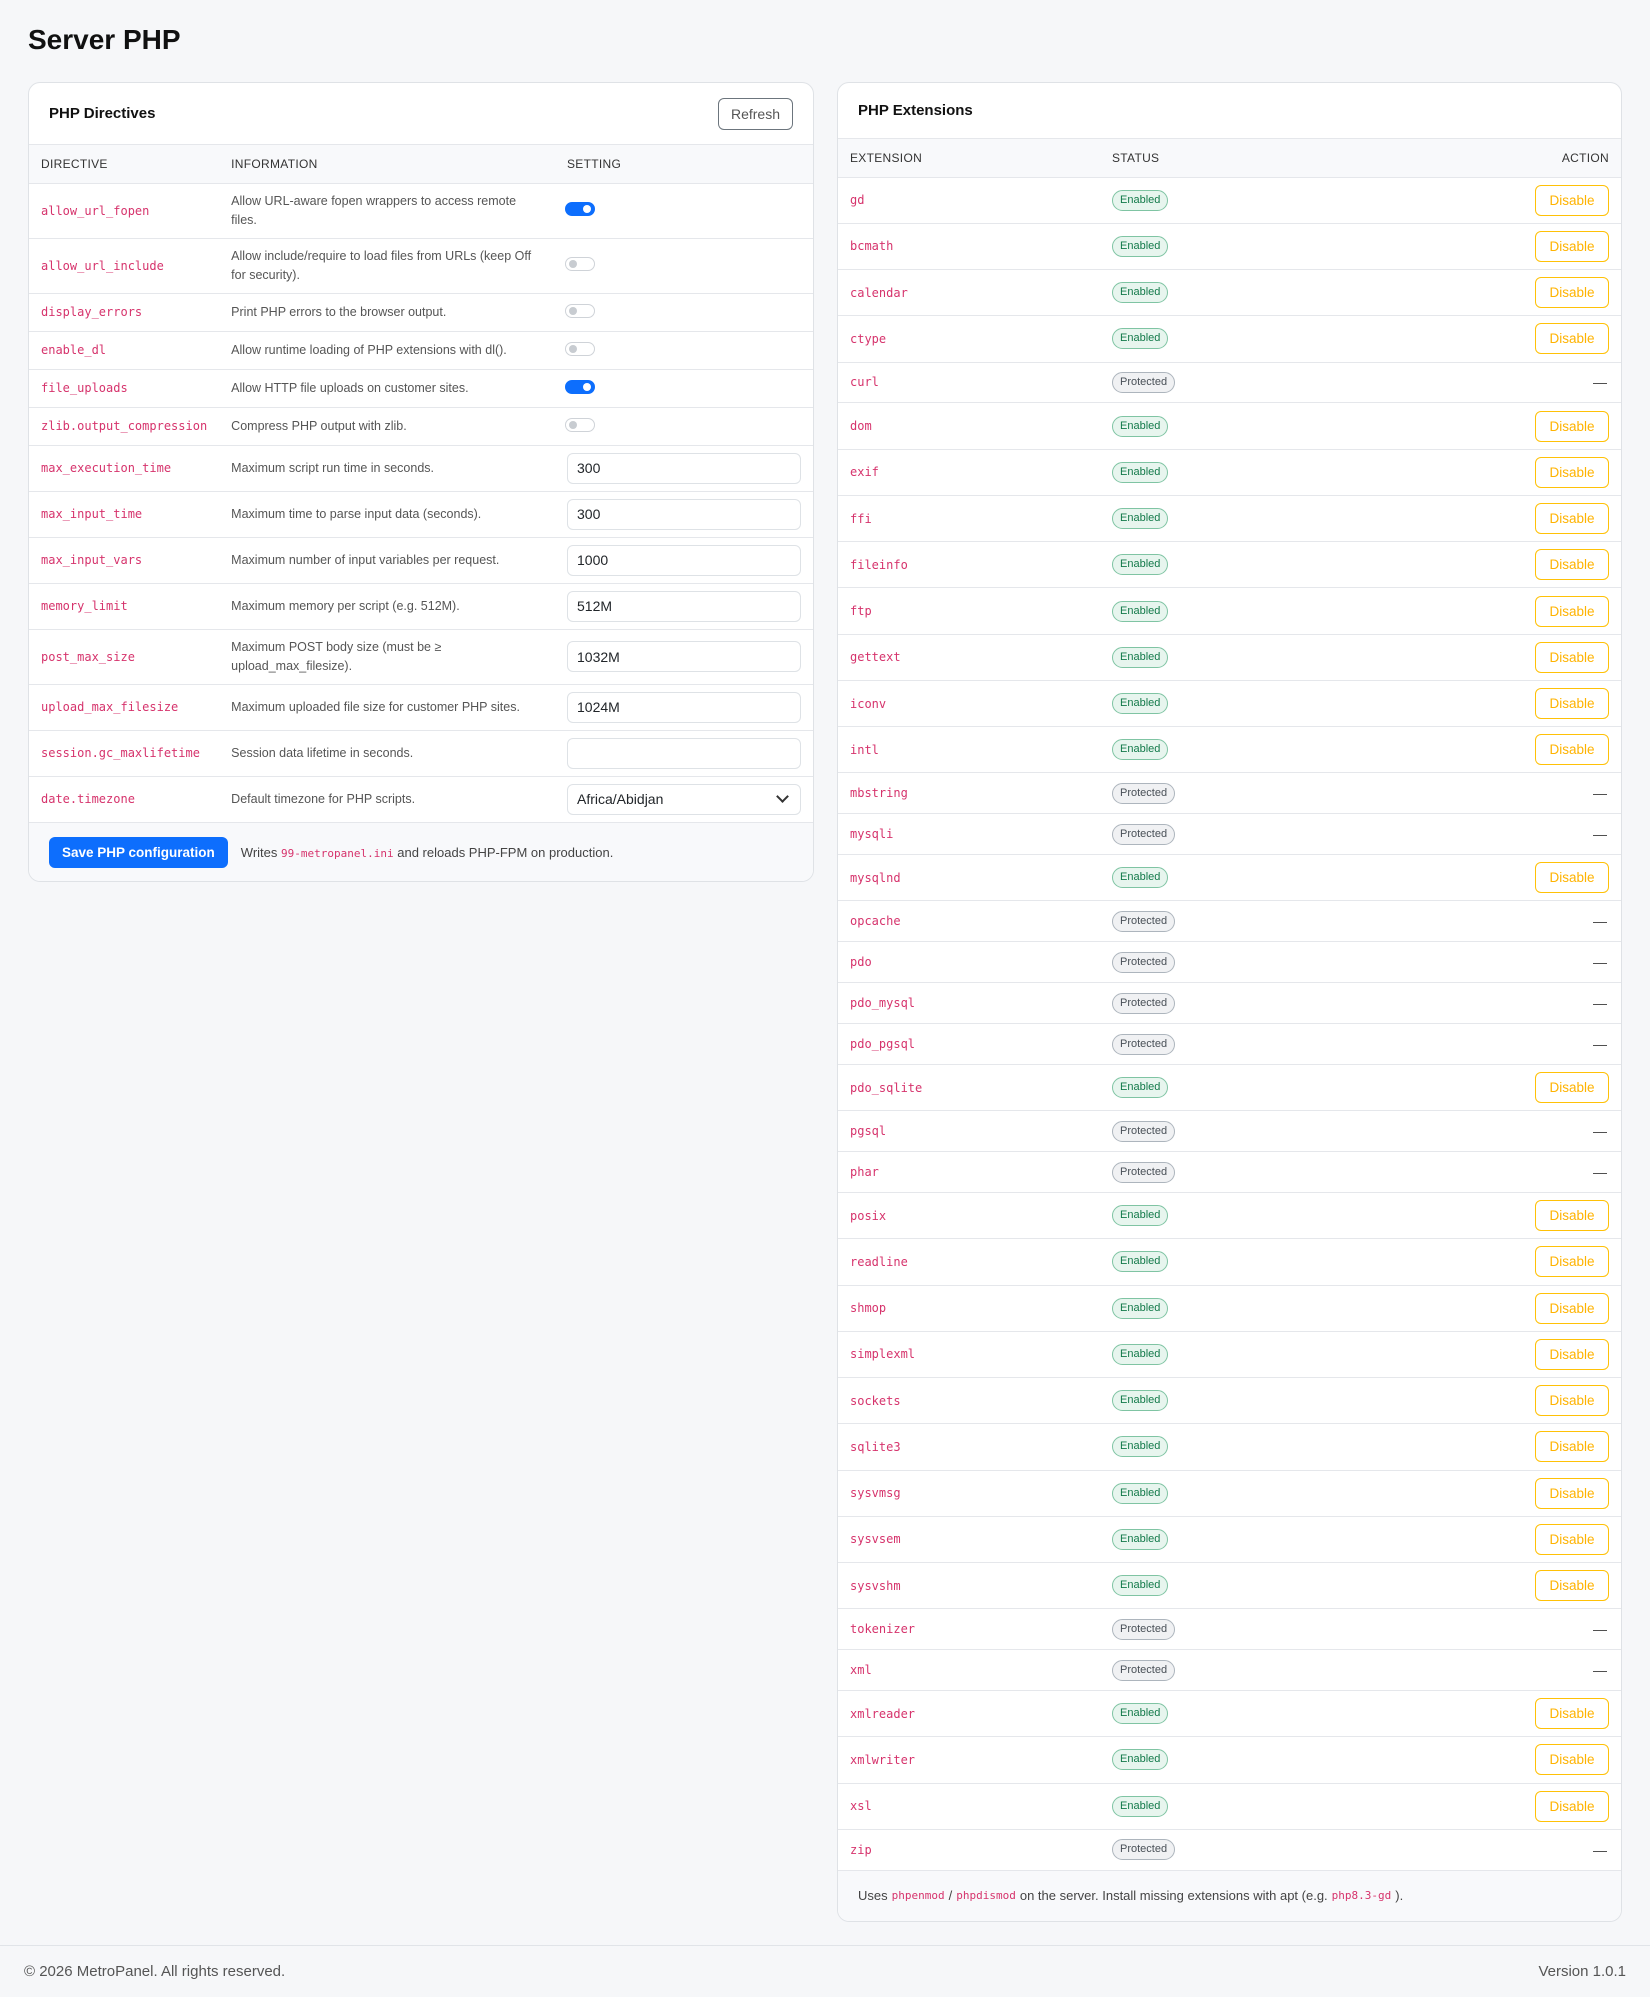 The height and width of the screenshot is (1997, 1650). Describe the element at coordinates (969, 1540) in the screenshot. I see `extension-name: sysvsem` at that location.